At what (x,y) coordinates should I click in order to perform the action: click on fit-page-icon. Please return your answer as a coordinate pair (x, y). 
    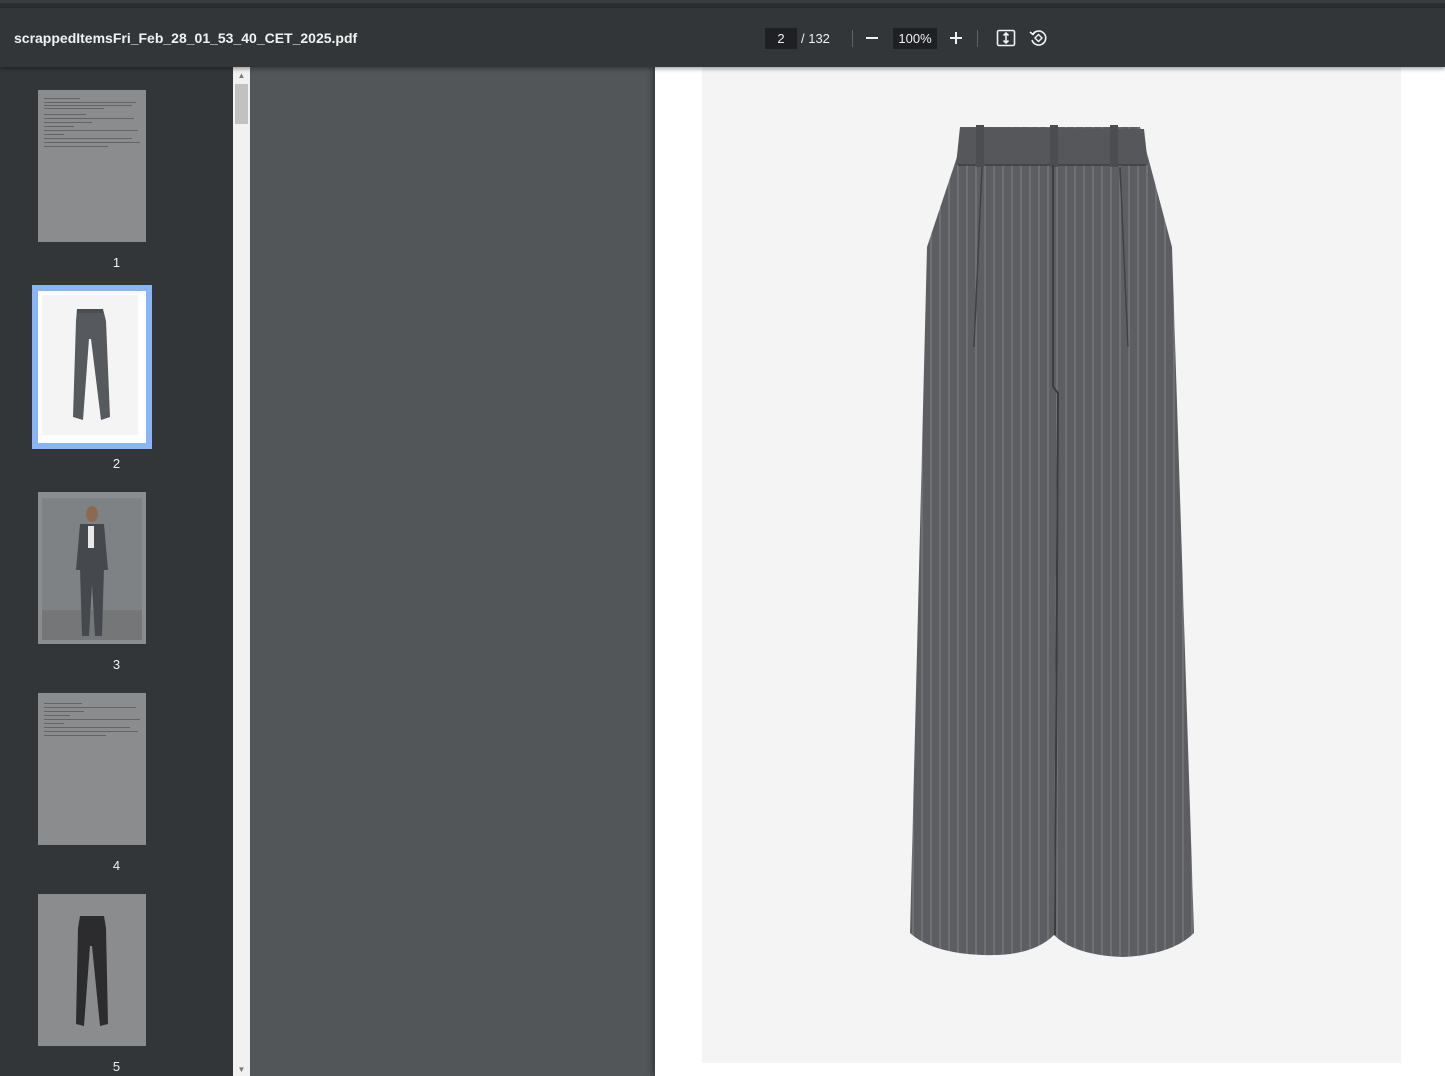
    Looking at the image, I should click on (1006, 38).